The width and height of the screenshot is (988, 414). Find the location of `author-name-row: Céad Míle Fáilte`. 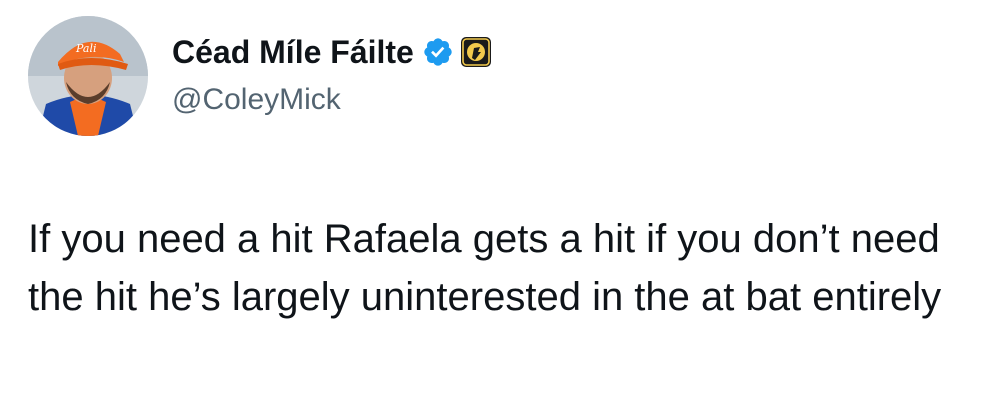

author-name-row: Céad Míle Fáilte is located at coordinates (332, 52).